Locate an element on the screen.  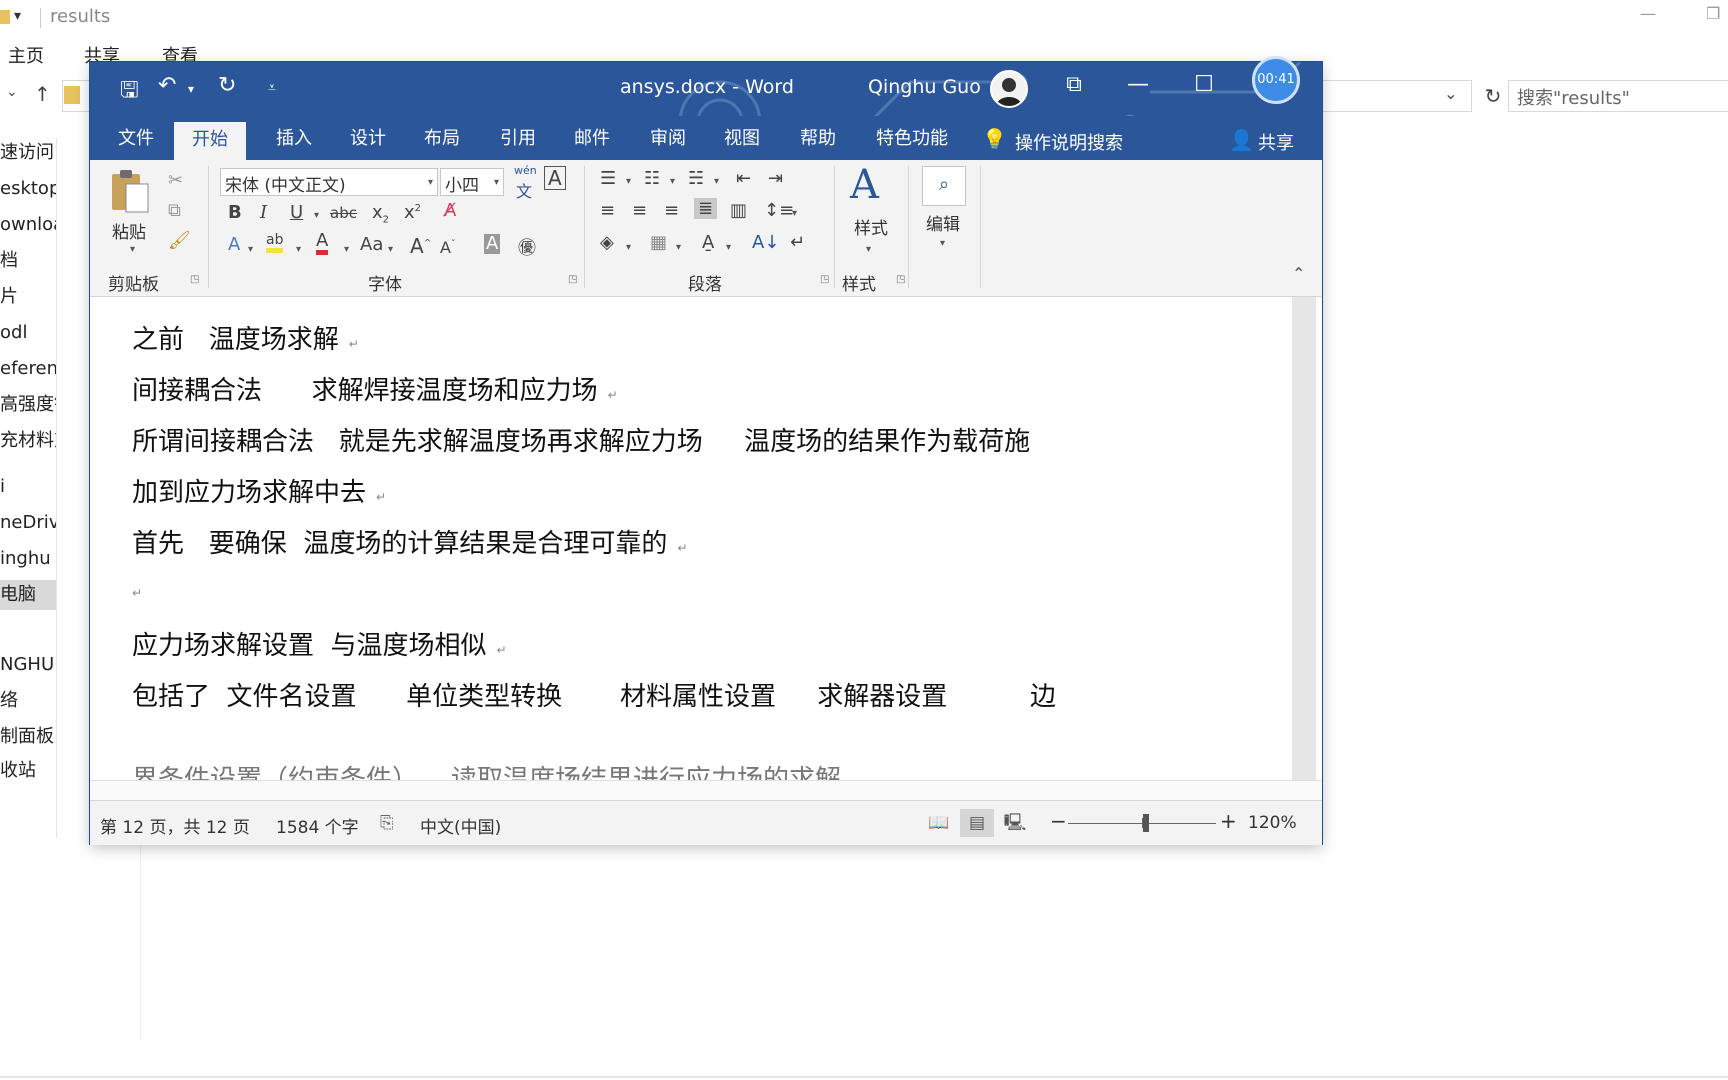
nav-item: 充材料对P9 is located at coordinates (28, 441).